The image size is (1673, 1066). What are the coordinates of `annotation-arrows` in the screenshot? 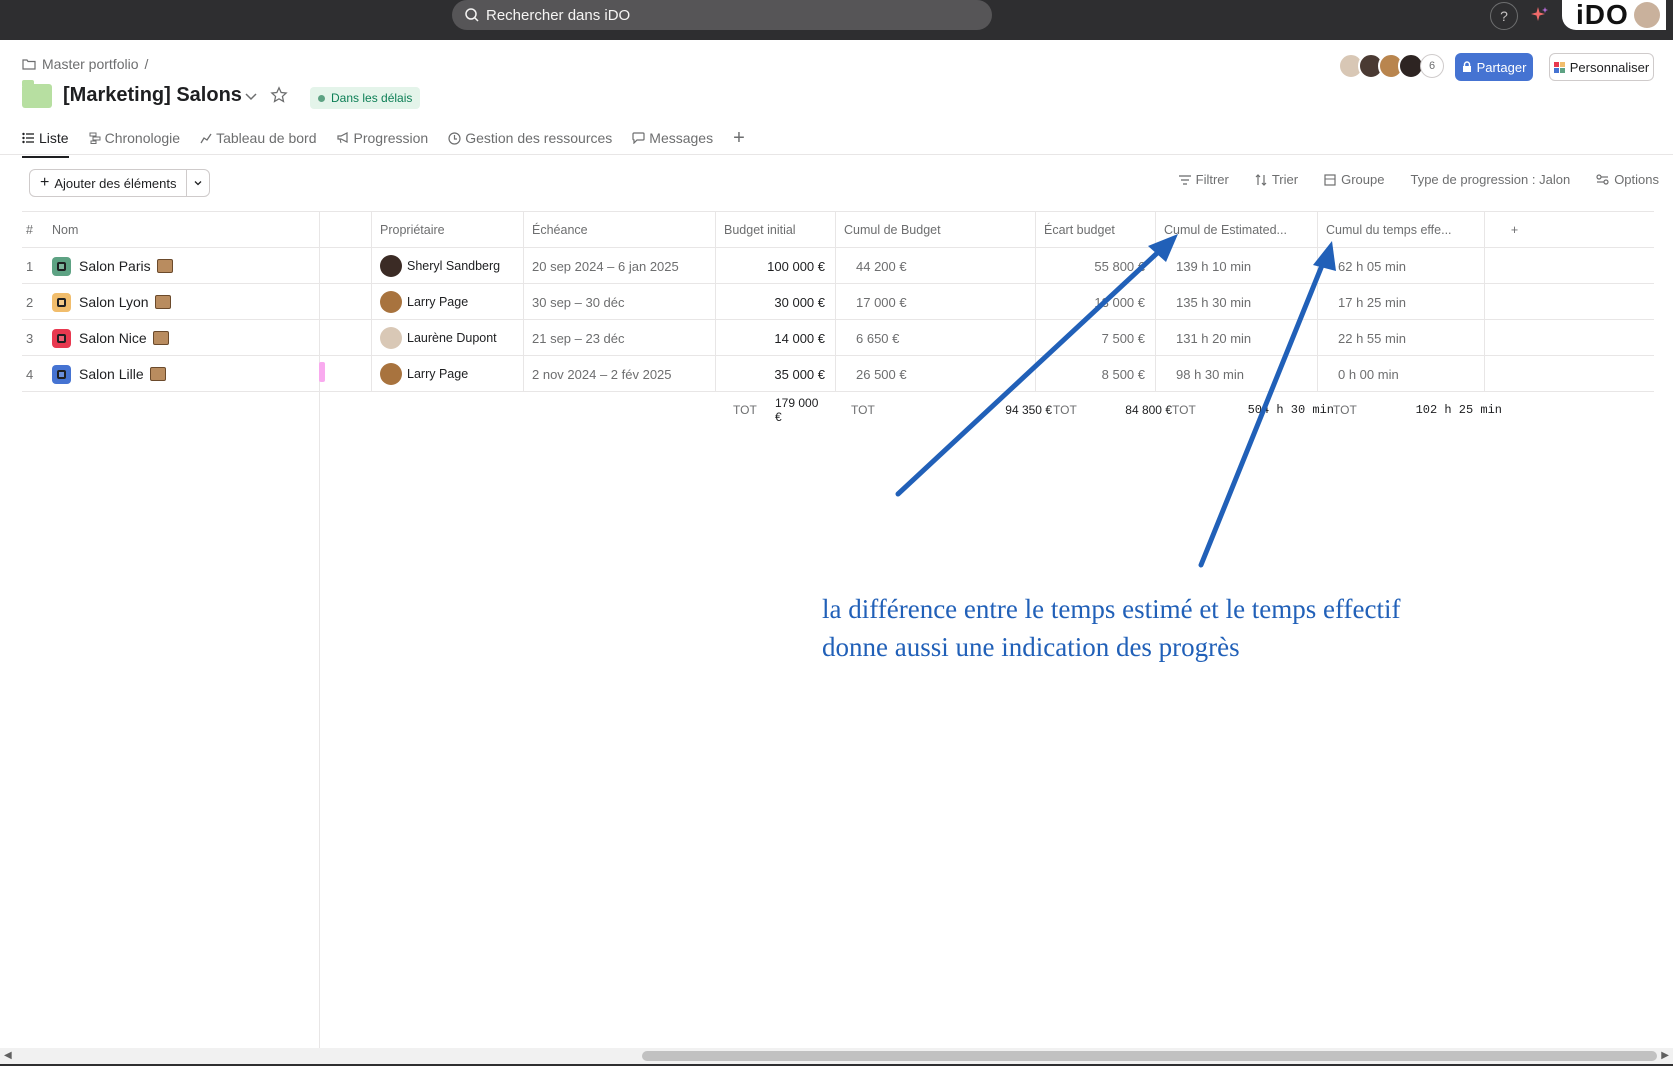 It's located at (1115, 401).